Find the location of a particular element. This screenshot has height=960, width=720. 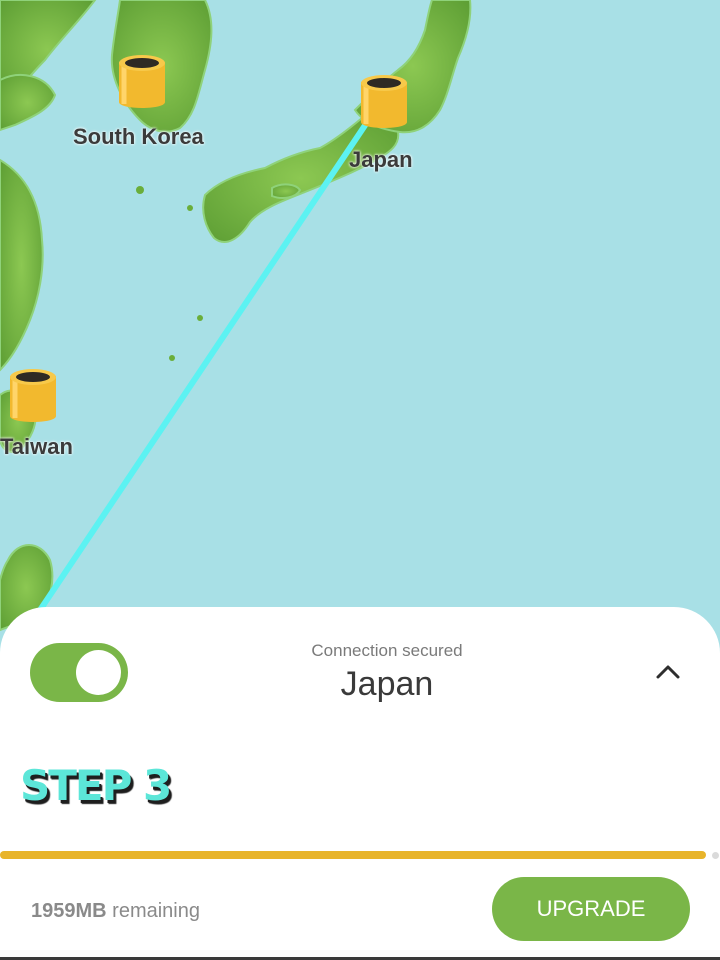

data-progress-bar is located at coordinates (360, 855).